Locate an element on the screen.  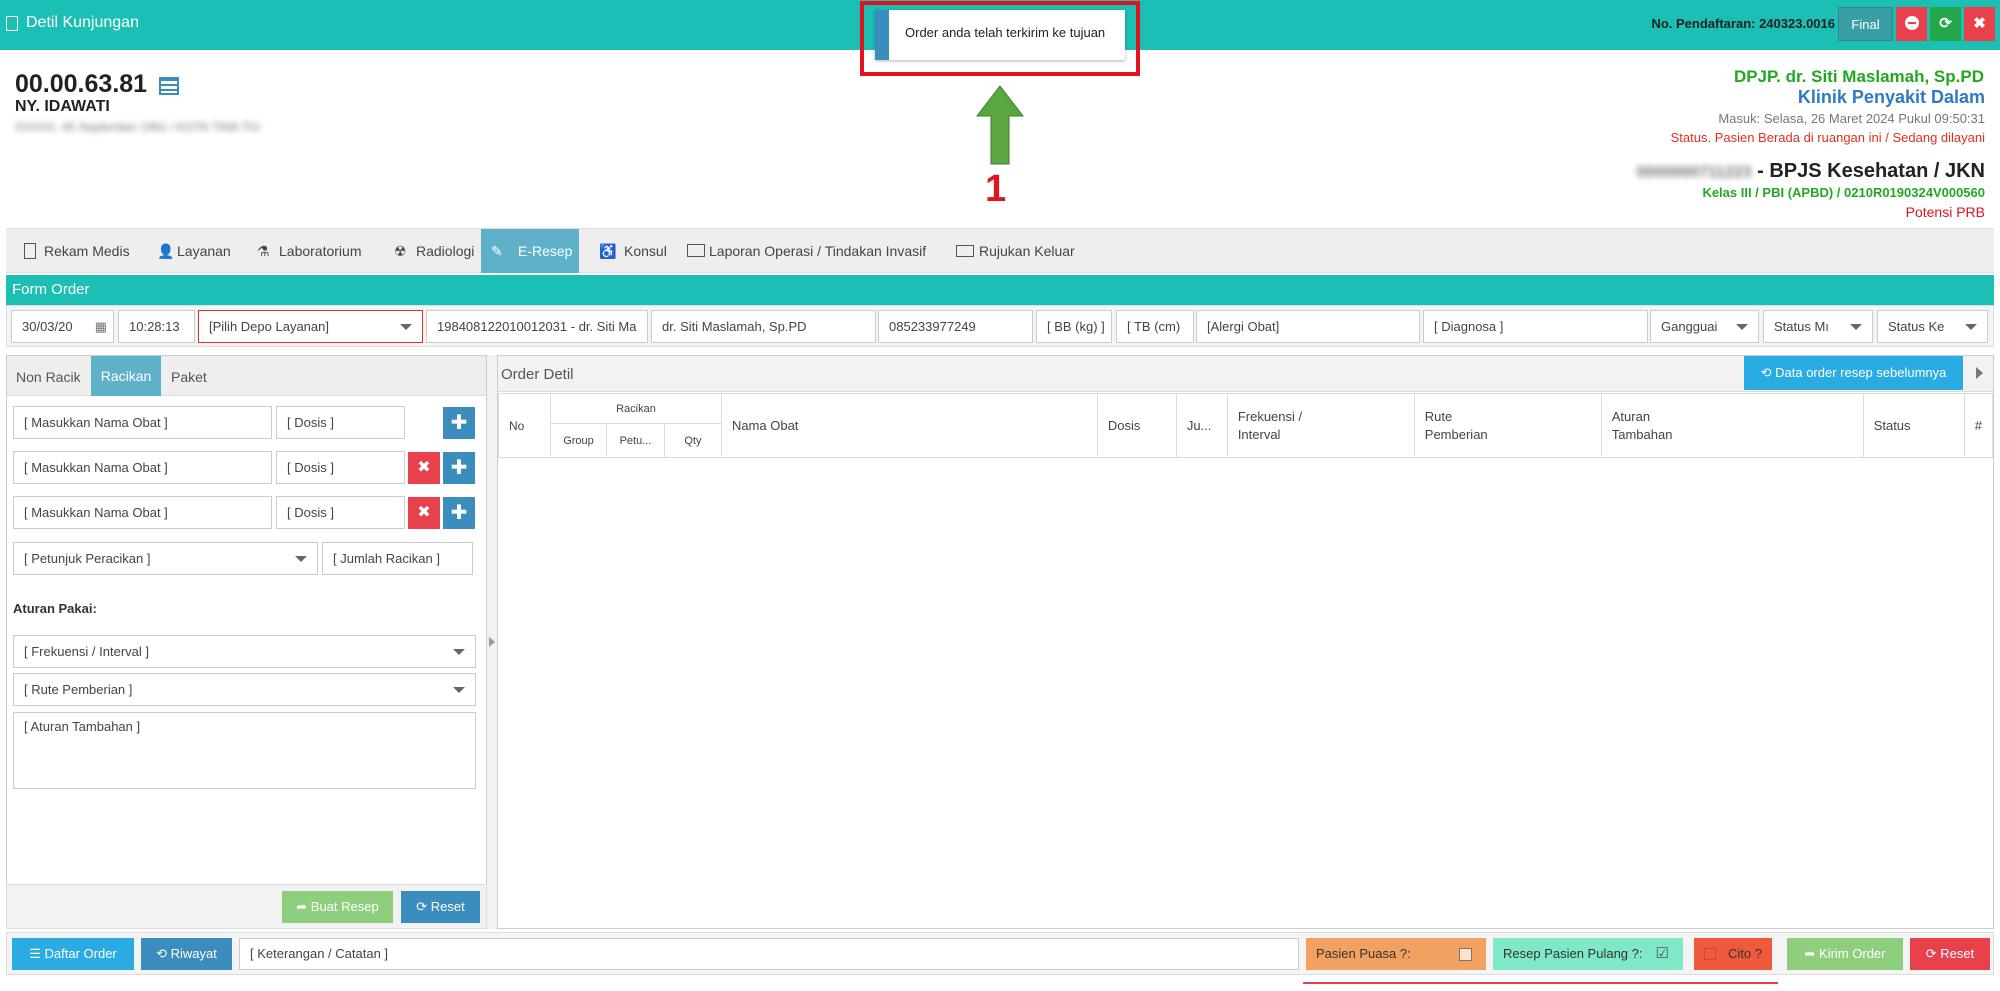
buat-resep-button: ➦ Buat Resep is located at coordinates (337, 907).